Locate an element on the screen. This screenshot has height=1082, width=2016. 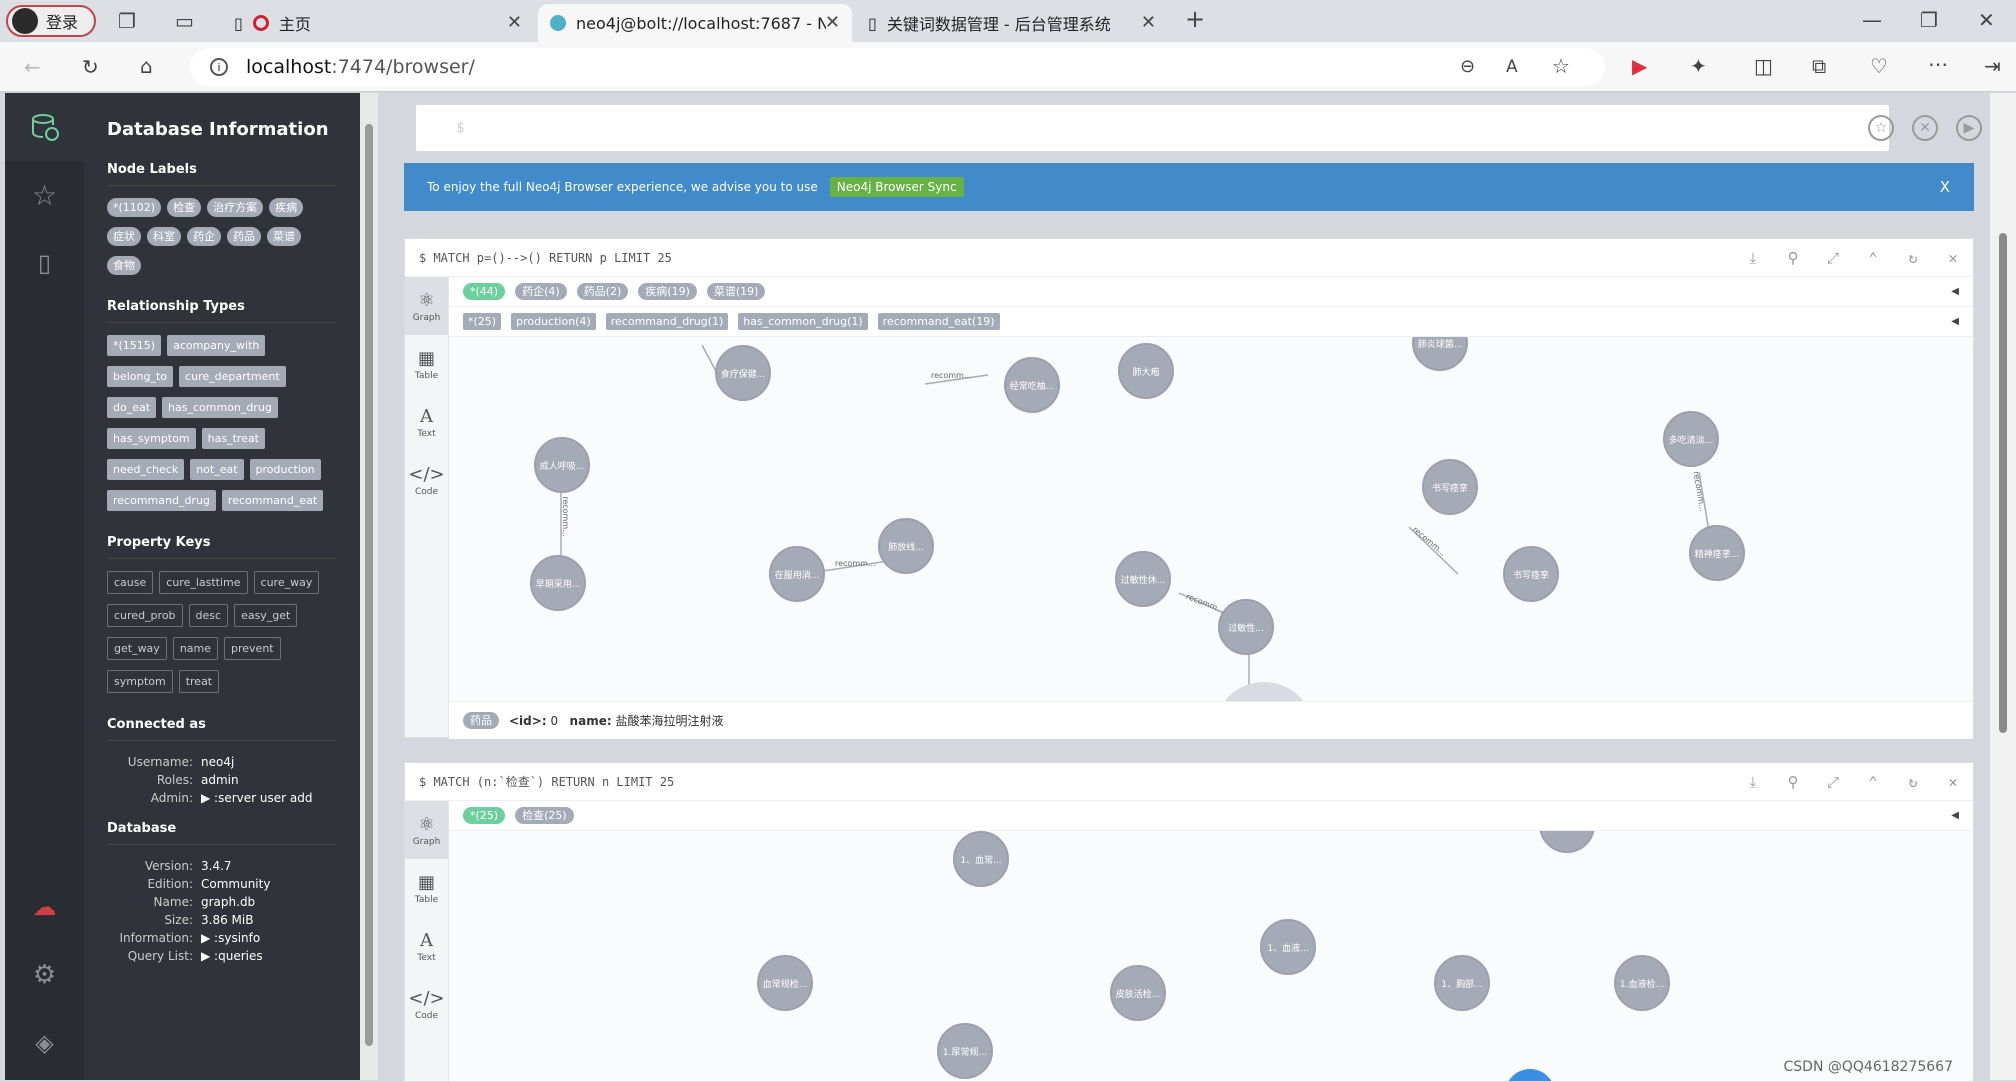
run-query-icon: ▶ is located at coordinates (1969, 128).